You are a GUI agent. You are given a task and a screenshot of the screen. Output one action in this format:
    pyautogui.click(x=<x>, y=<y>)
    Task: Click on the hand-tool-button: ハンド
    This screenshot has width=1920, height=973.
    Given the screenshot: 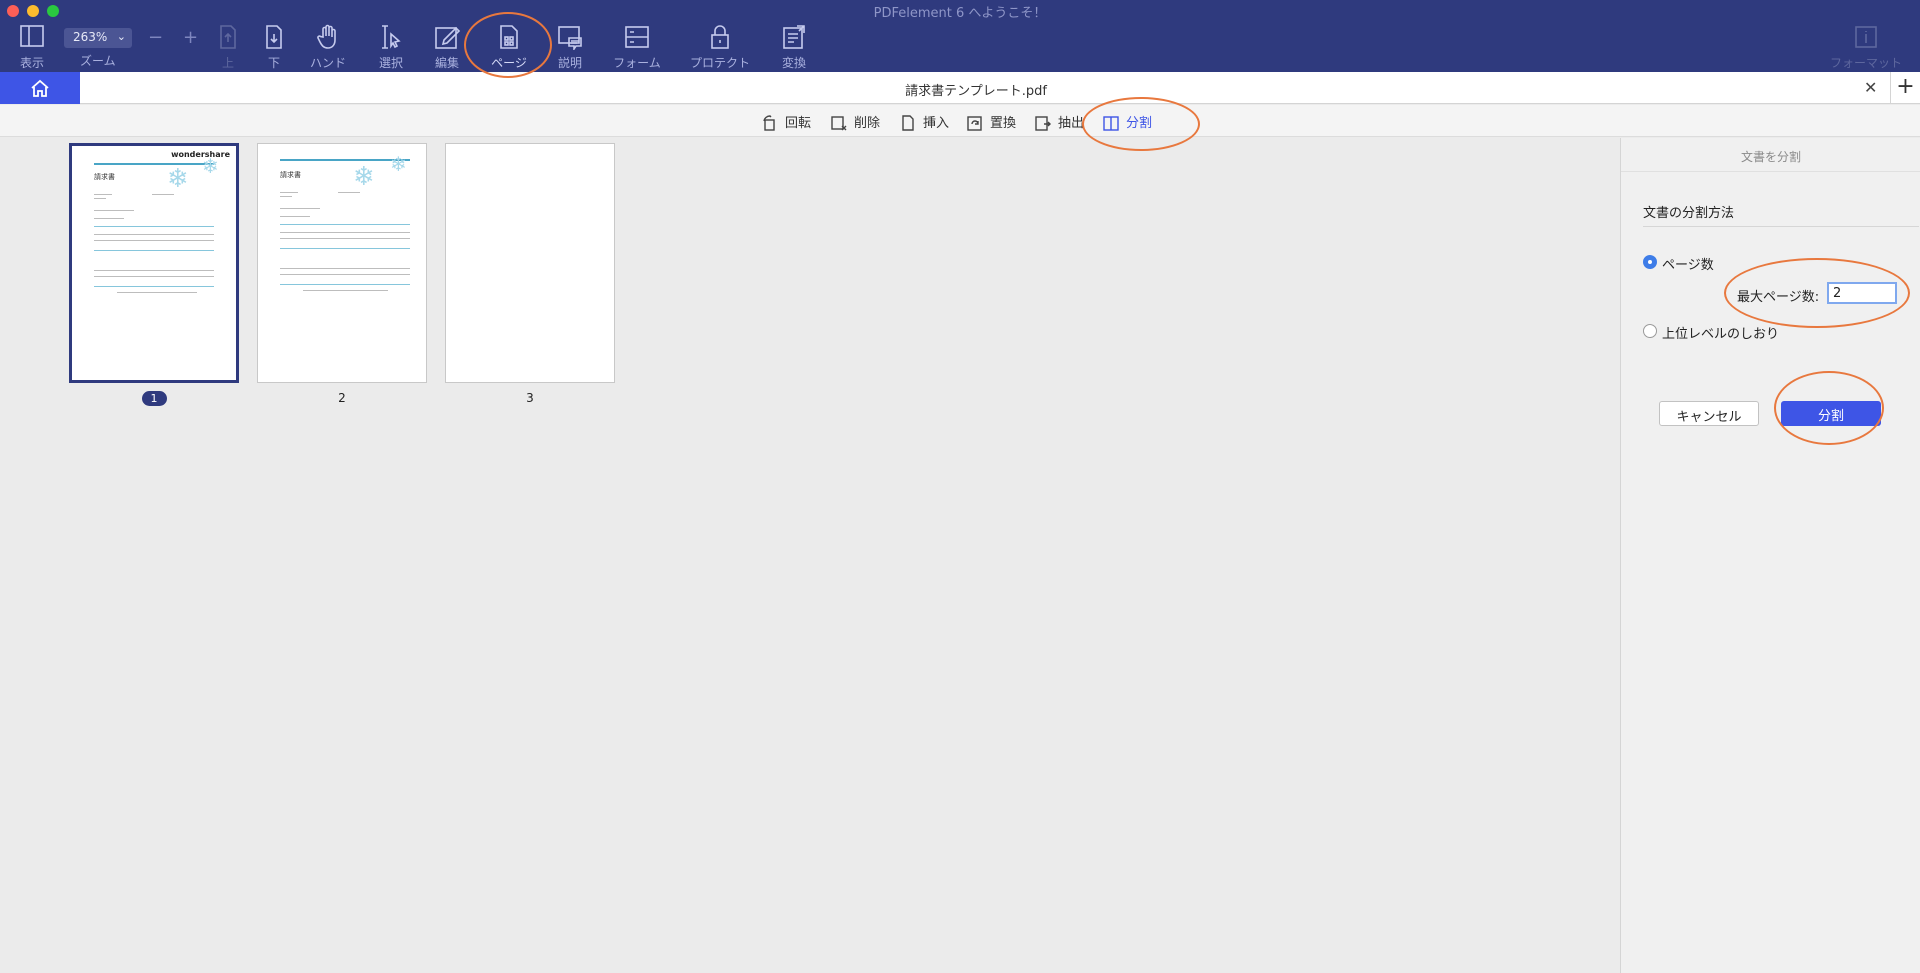 What is the action you would take?
    pyautogui.click(x=328, y=47)
    